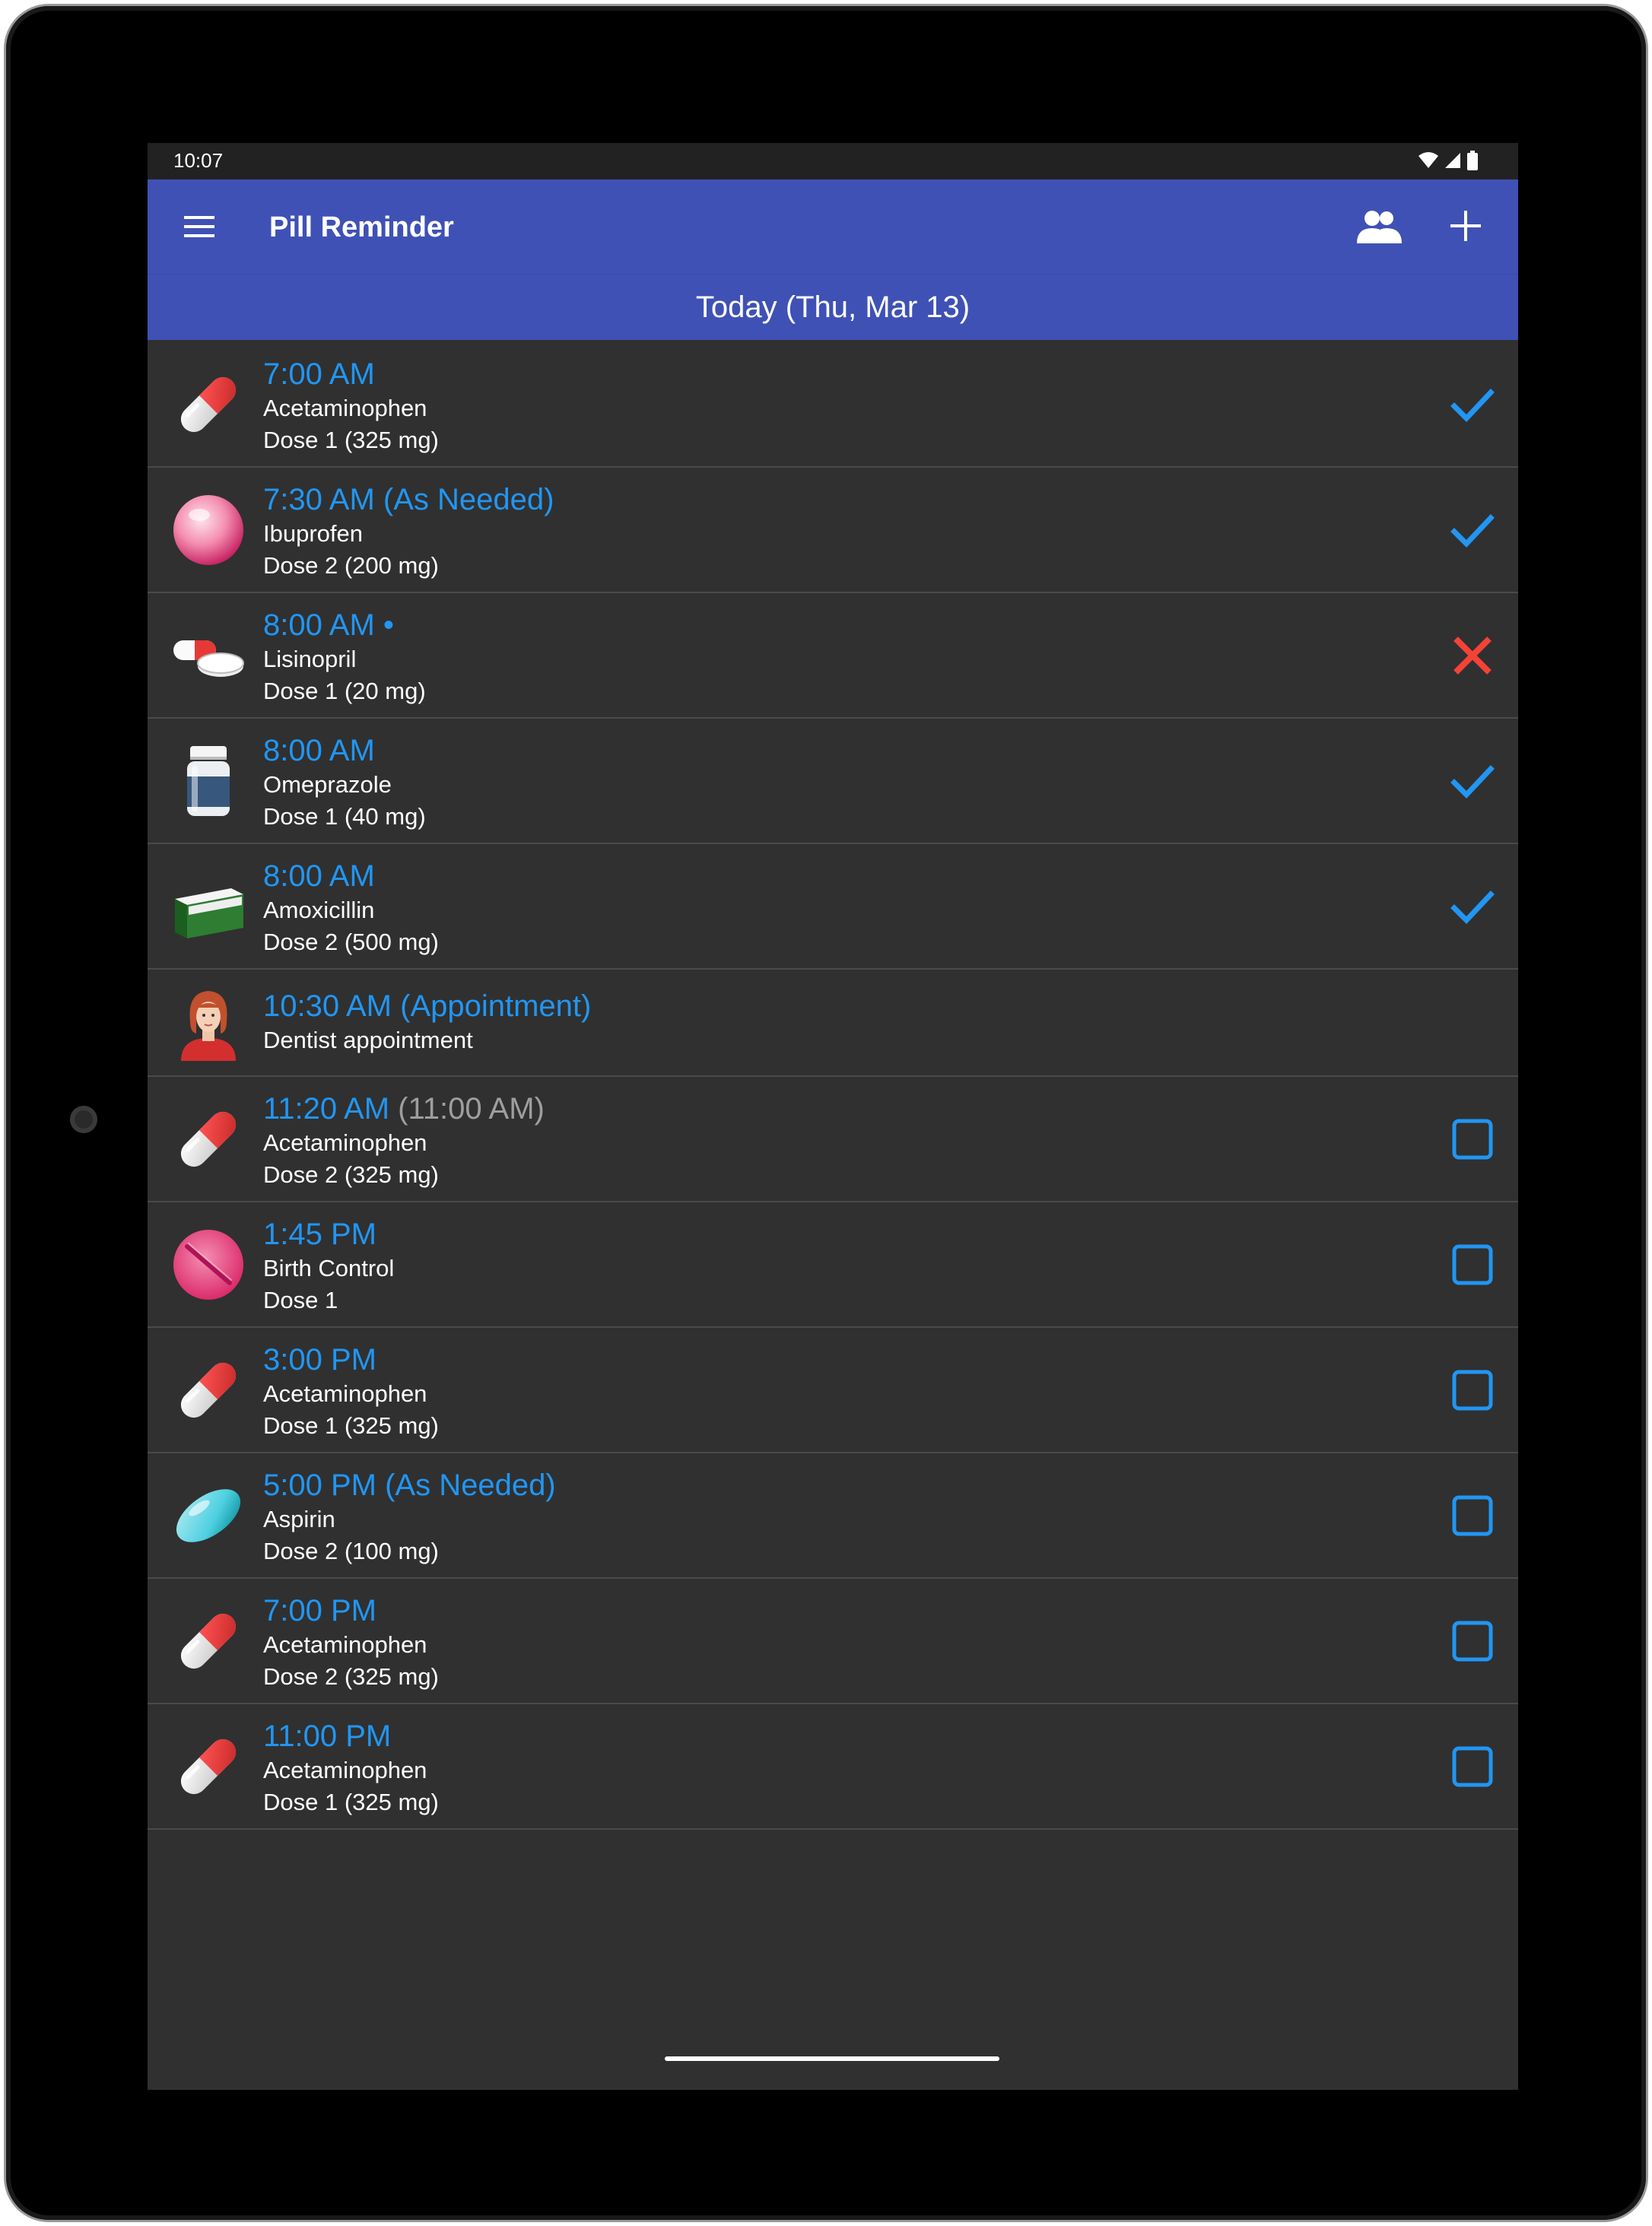 The height and width of the screenshot is (2226, 1652). What do you see at coordinates (208, 907) in the screenshot?
I see `medicine-box-icon` at bounding box center [208, 907].